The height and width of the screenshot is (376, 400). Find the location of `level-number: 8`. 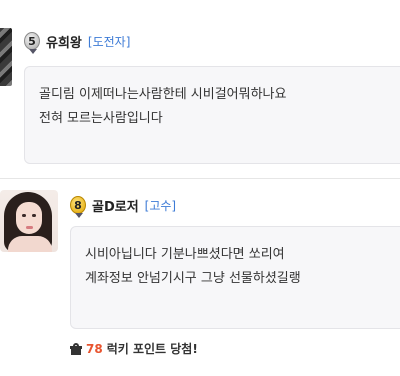

level-number: 8 is located at coordinates (78, 205).